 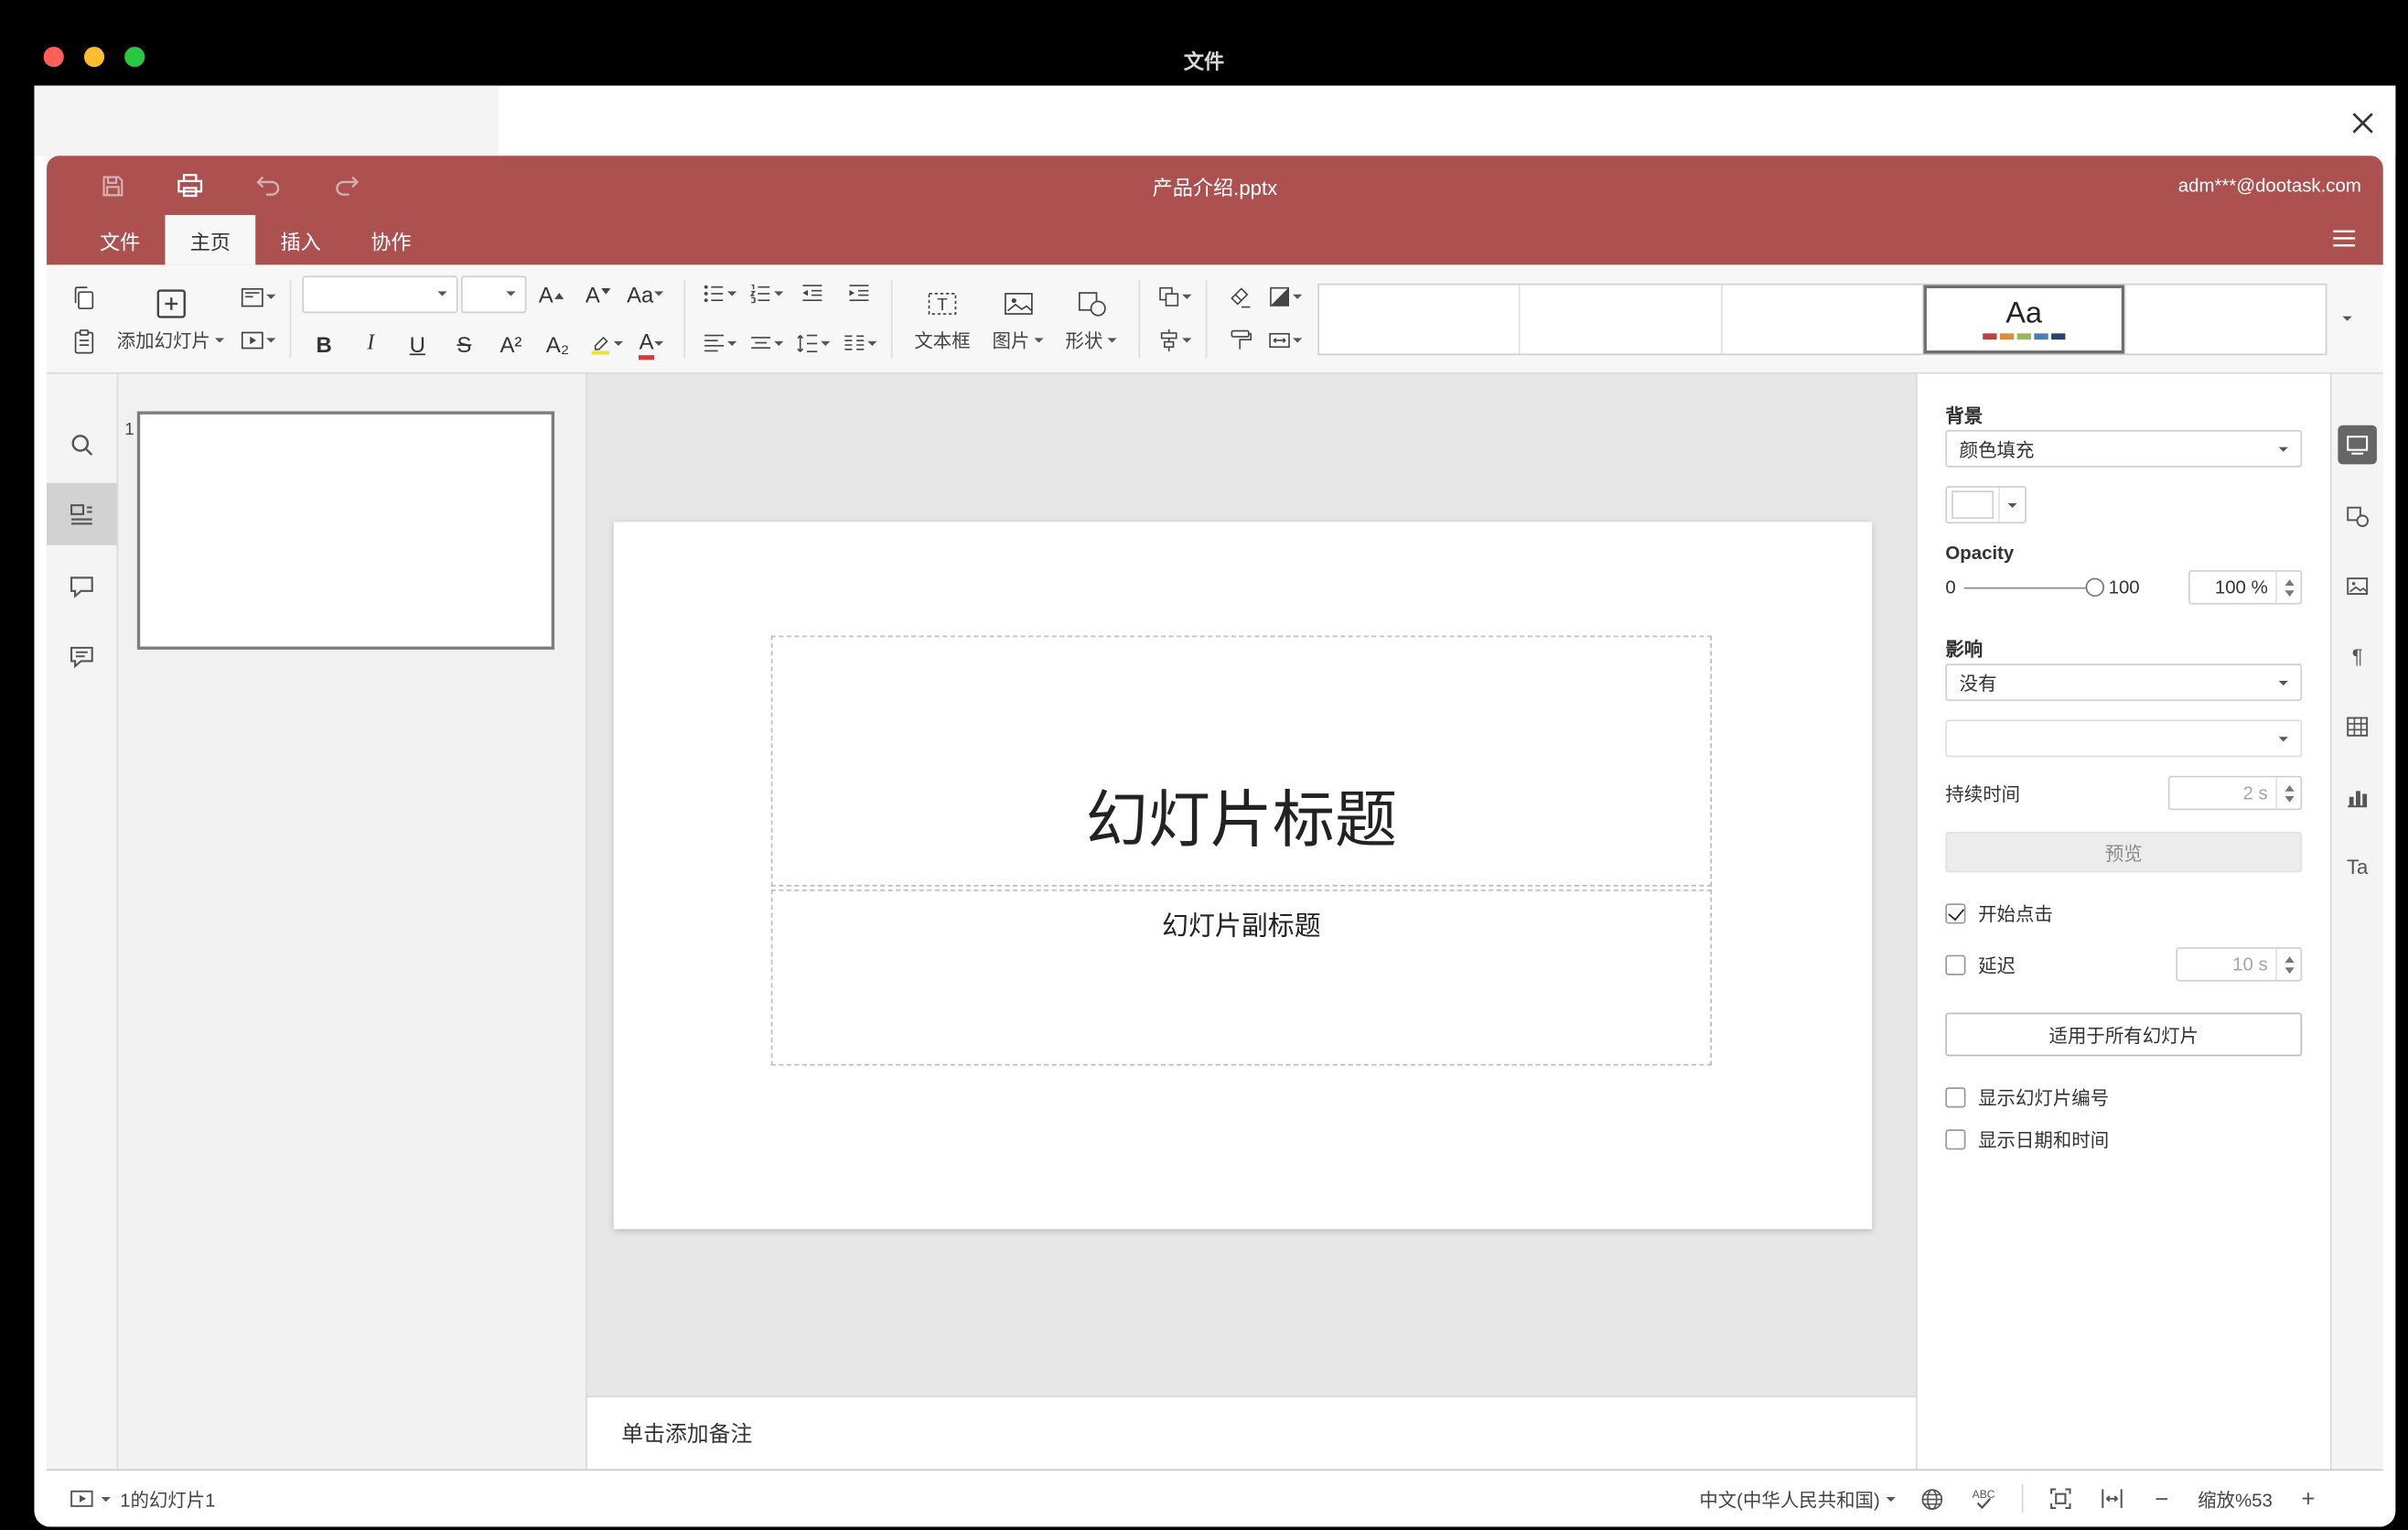 What do you see at coordinates (1797, 1498) in the screenshot?
I see `language-select: 中文(中华人民共和国)` at bounding box center [1797, 1498].